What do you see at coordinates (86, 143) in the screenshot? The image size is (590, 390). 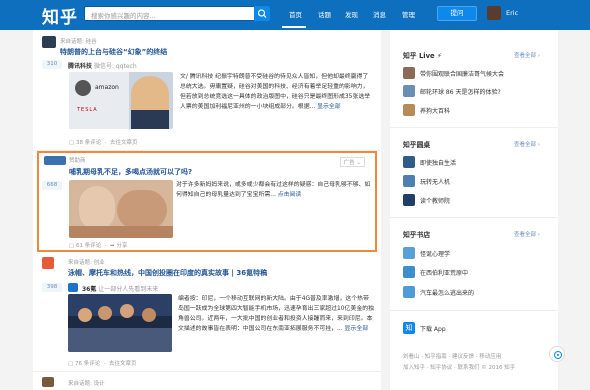 I see `comments-link: ▢ 38 条评论` at bounding box center [86, 143].